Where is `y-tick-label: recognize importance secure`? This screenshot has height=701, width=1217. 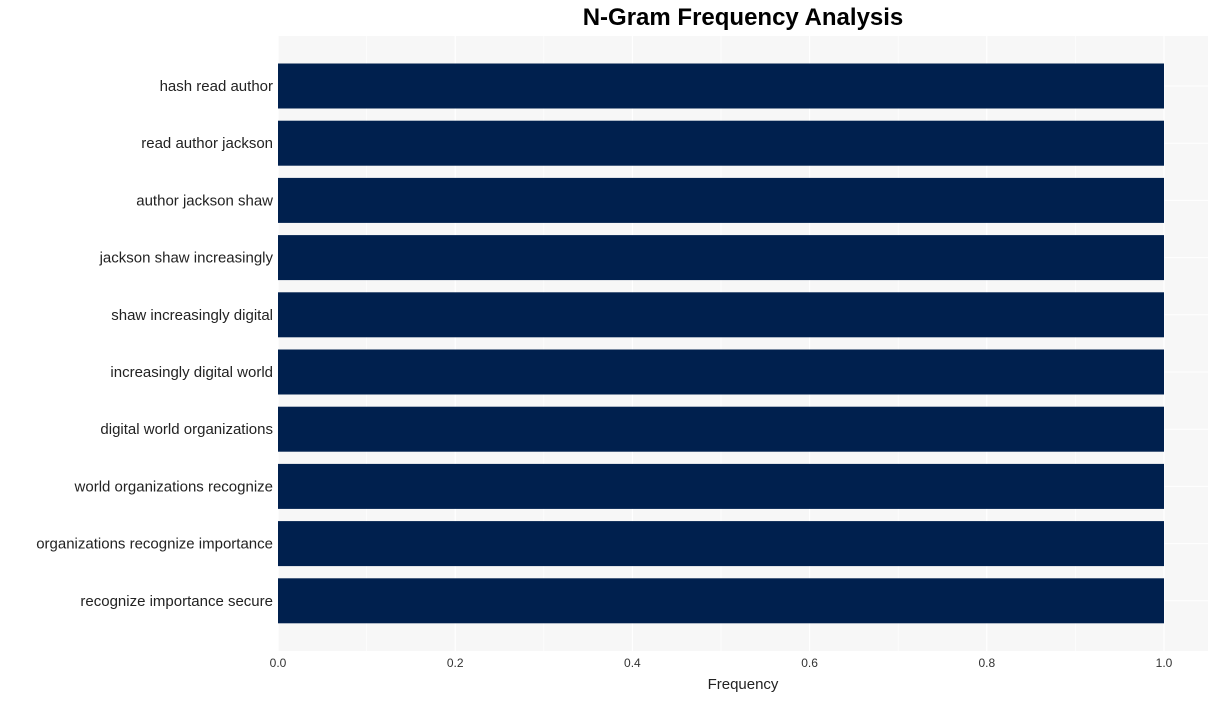
y-tick-label: recognize importance secure is located at coordinates (176, 601).